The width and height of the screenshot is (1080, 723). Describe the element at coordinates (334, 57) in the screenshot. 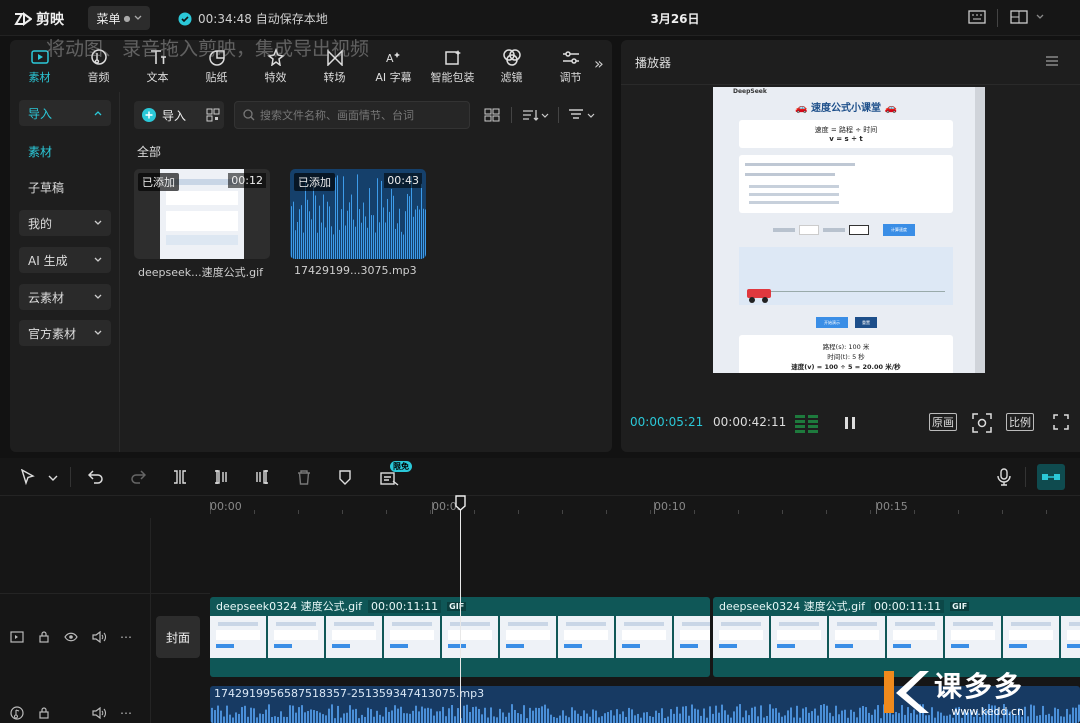

I see `transition-icon` at that location.